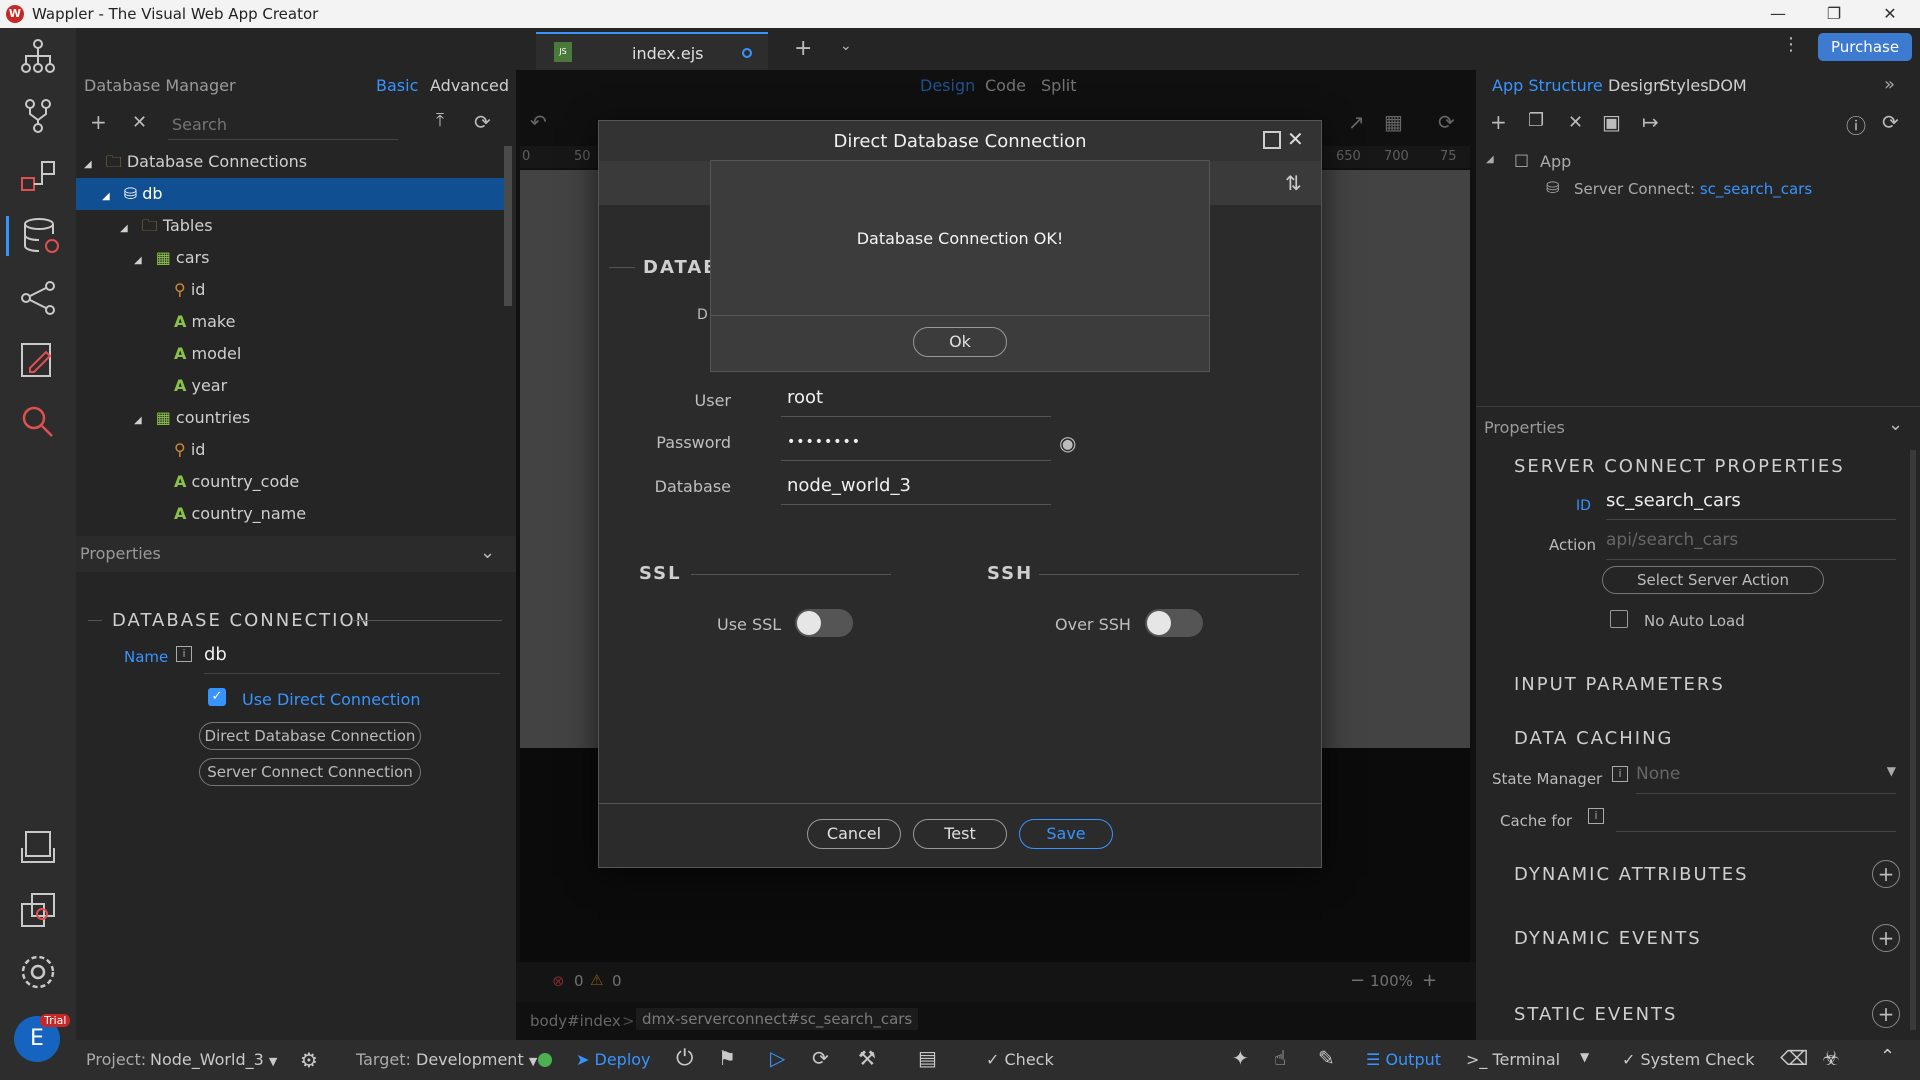 Image resolution: width=1920 pixels, height=1080 pixels. I want to click on section-static-events: STATIC EVENTS, so click(1595, 1014).